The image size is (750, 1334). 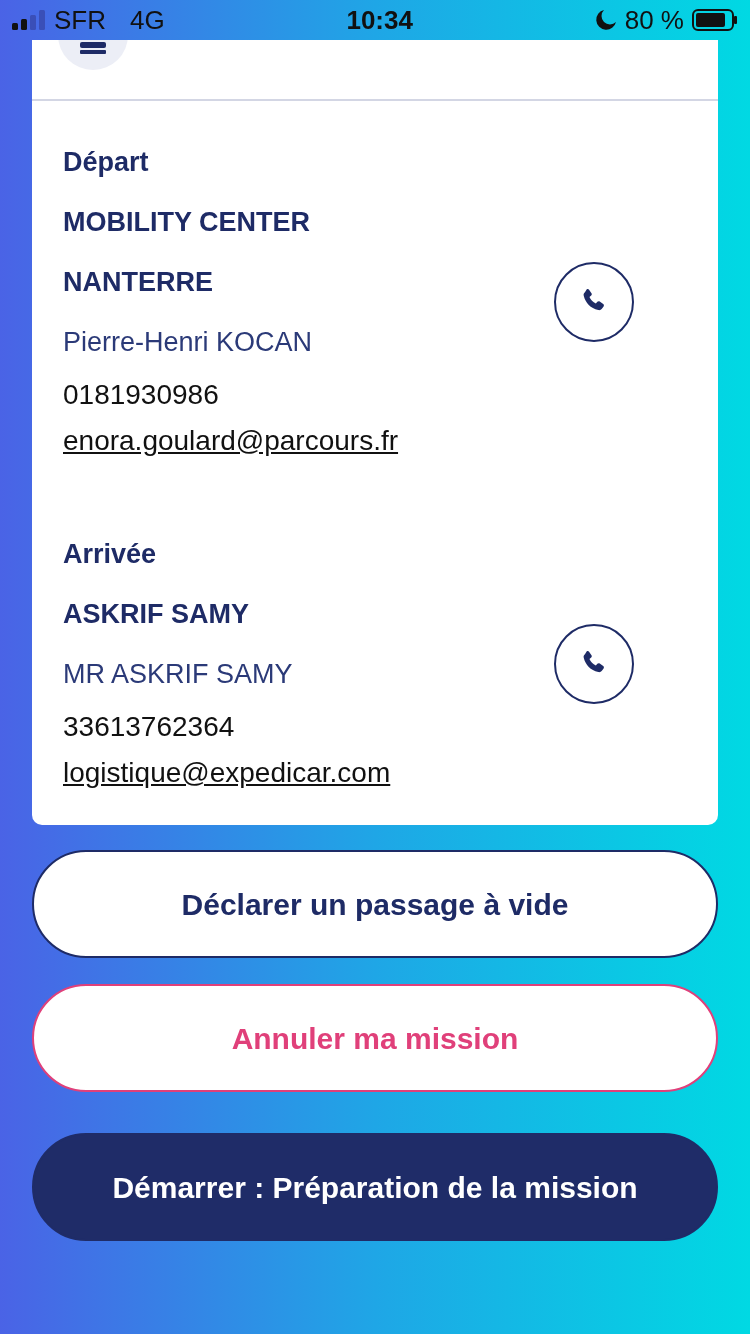 What do you see at coordinates (106, 162) in the screenshot?
I see `contact-label: Départ` at bounding box center [106, 162].